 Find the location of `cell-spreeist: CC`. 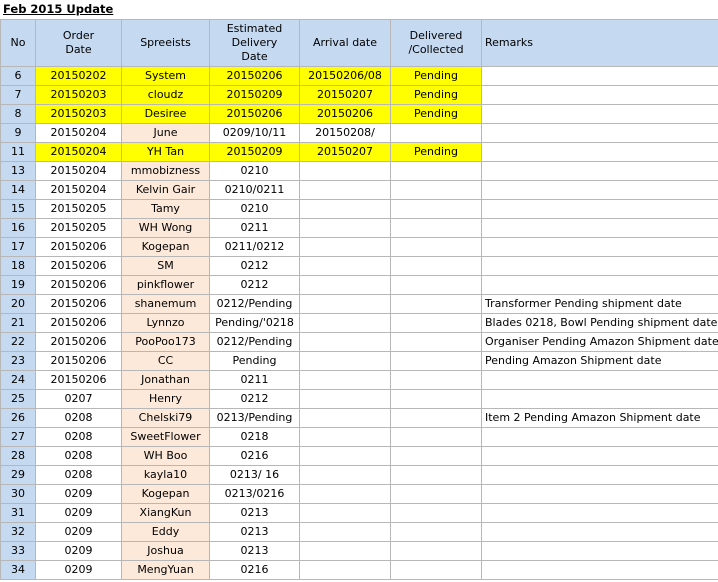

cell-spreeist: CC is located at coordinates (165, 361).